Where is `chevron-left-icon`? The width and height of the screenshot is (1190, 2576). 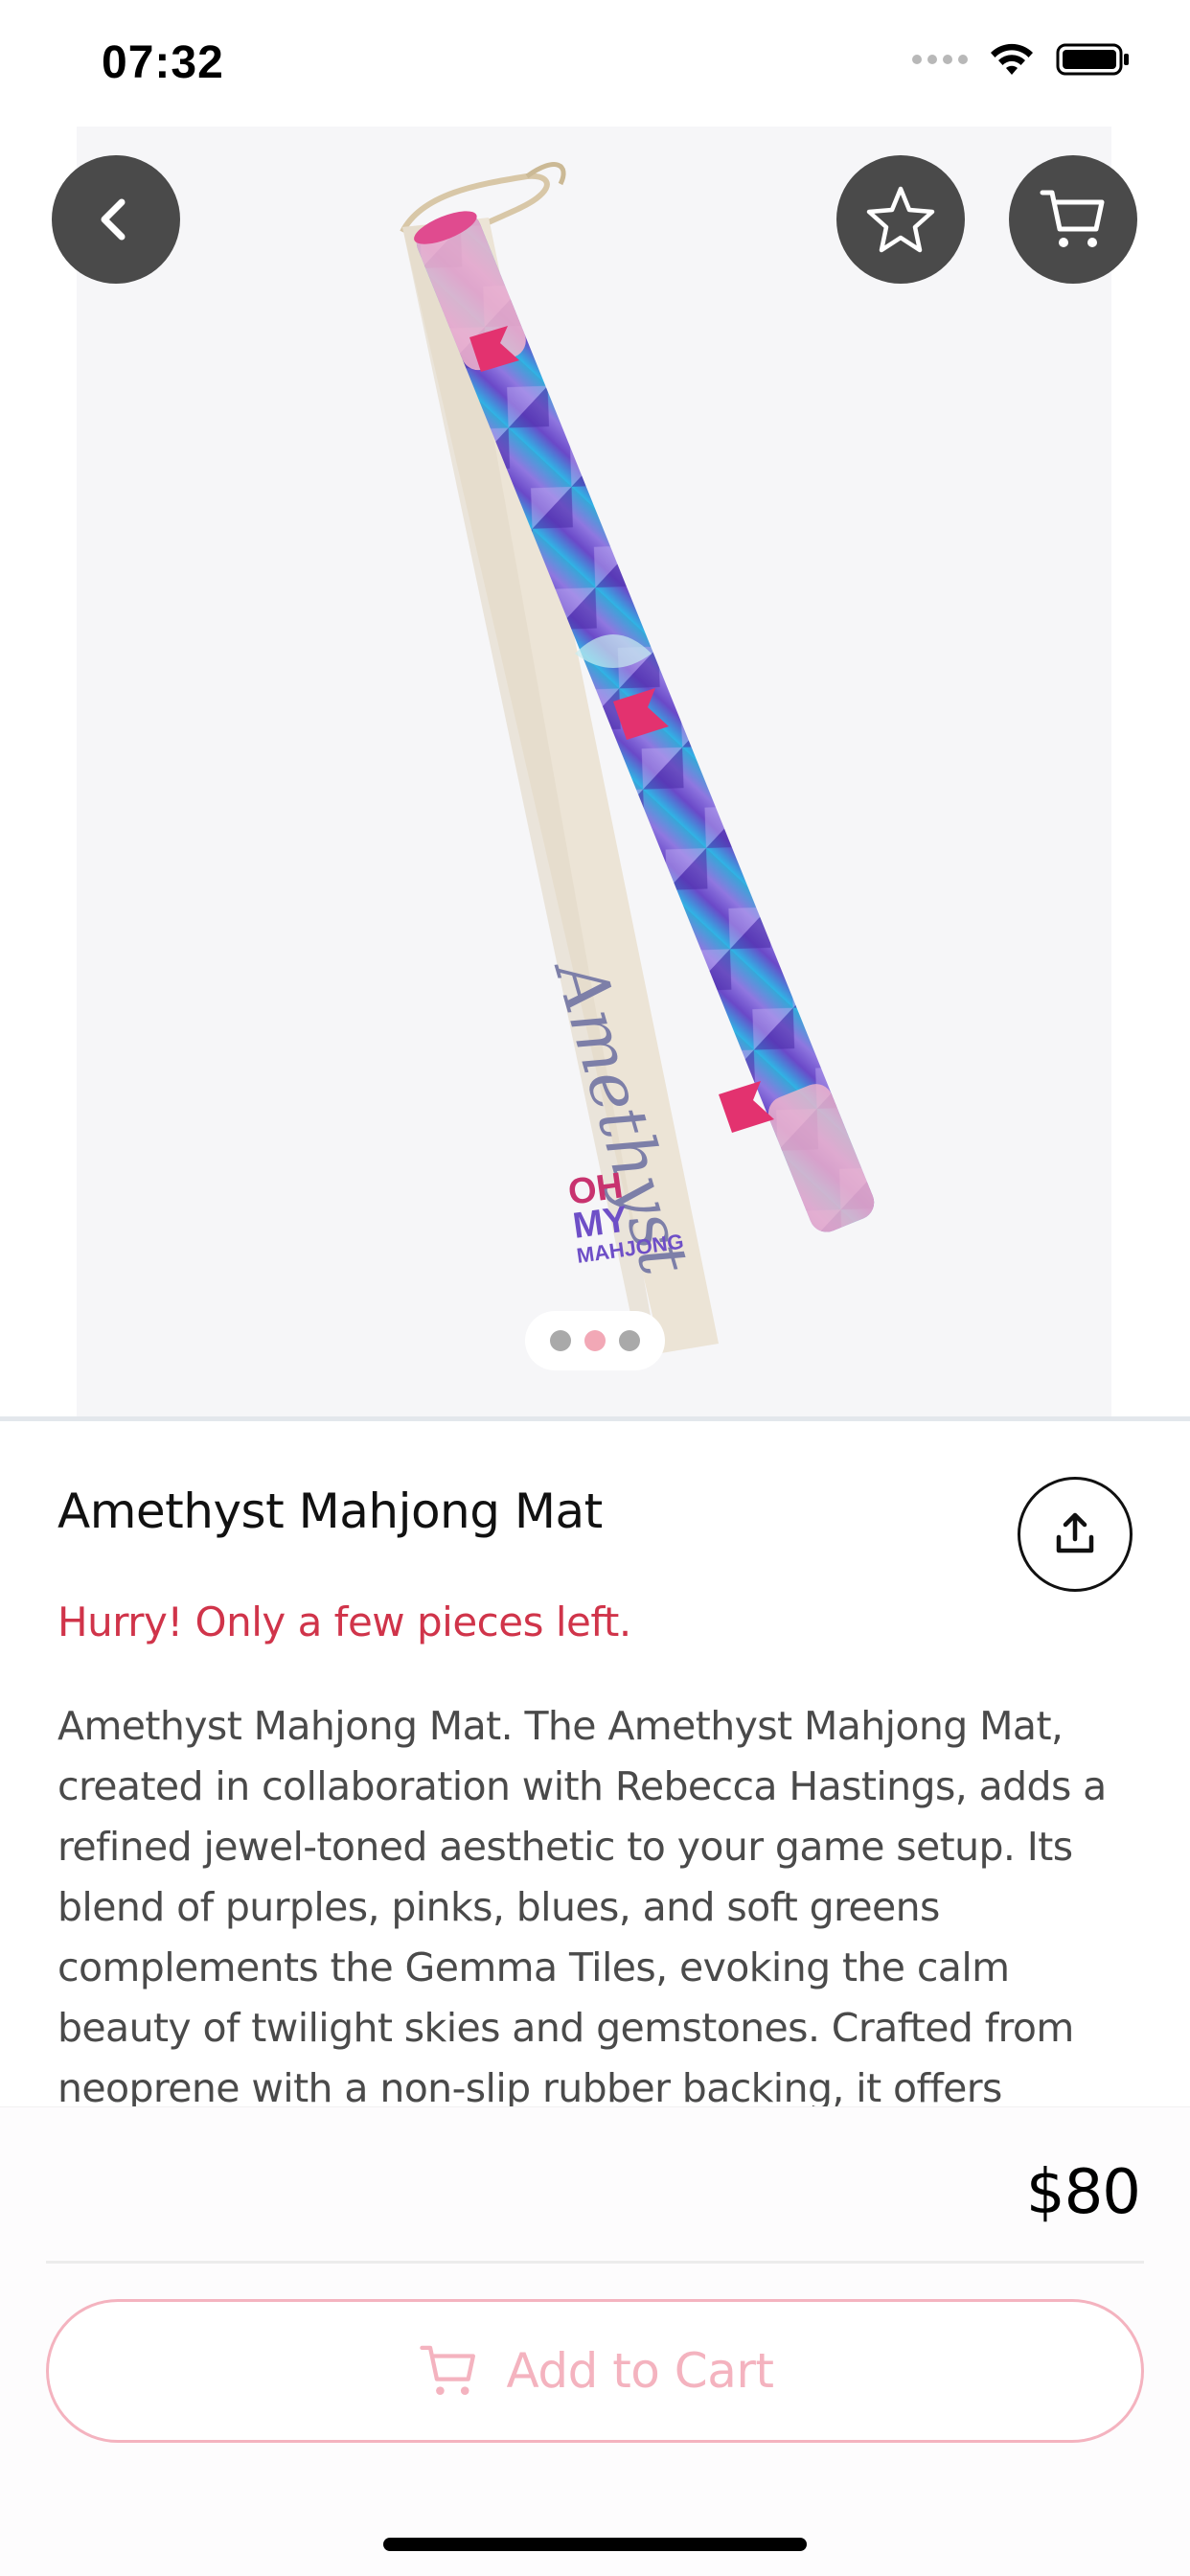
chevron-left-icon is located at coordinates (114, 219).